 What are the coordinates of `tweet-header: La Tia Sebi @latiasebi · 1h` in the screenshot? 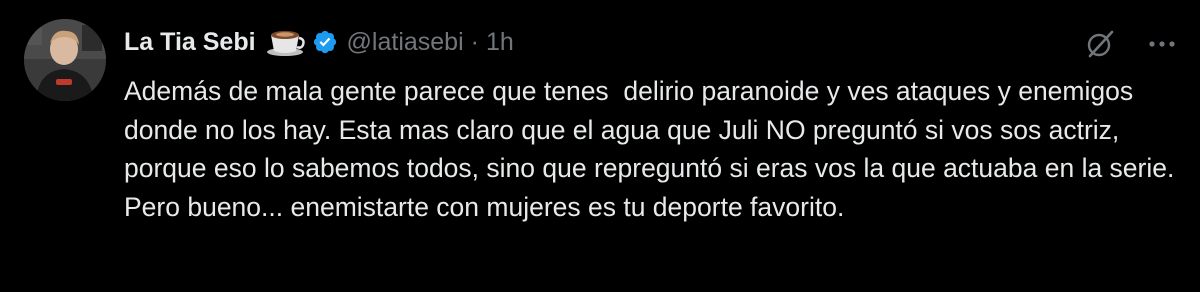 It's located at (319, 42).